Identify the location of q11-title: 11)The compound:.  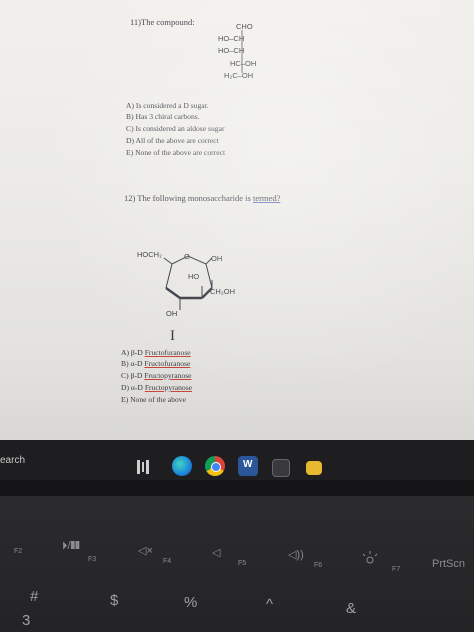
(162, 22).